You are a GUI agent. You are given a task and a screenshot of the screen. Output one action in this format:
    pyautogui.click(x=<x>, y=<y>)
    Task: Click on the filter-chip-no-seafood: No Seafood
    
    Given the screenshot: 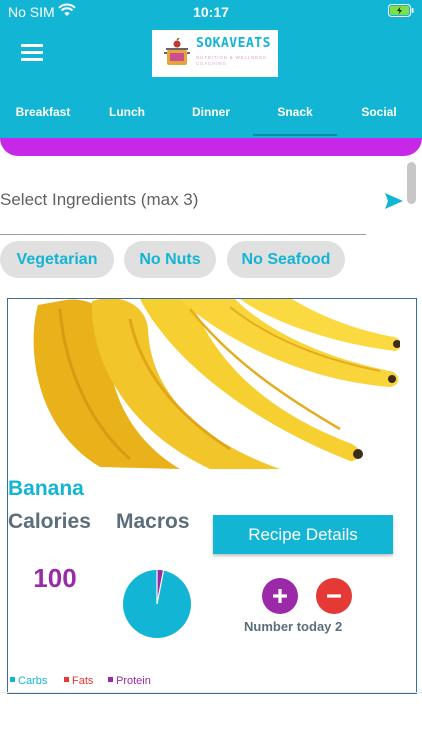 What is the action you would take?
    pyautogui.click(x=286, y=259)
    